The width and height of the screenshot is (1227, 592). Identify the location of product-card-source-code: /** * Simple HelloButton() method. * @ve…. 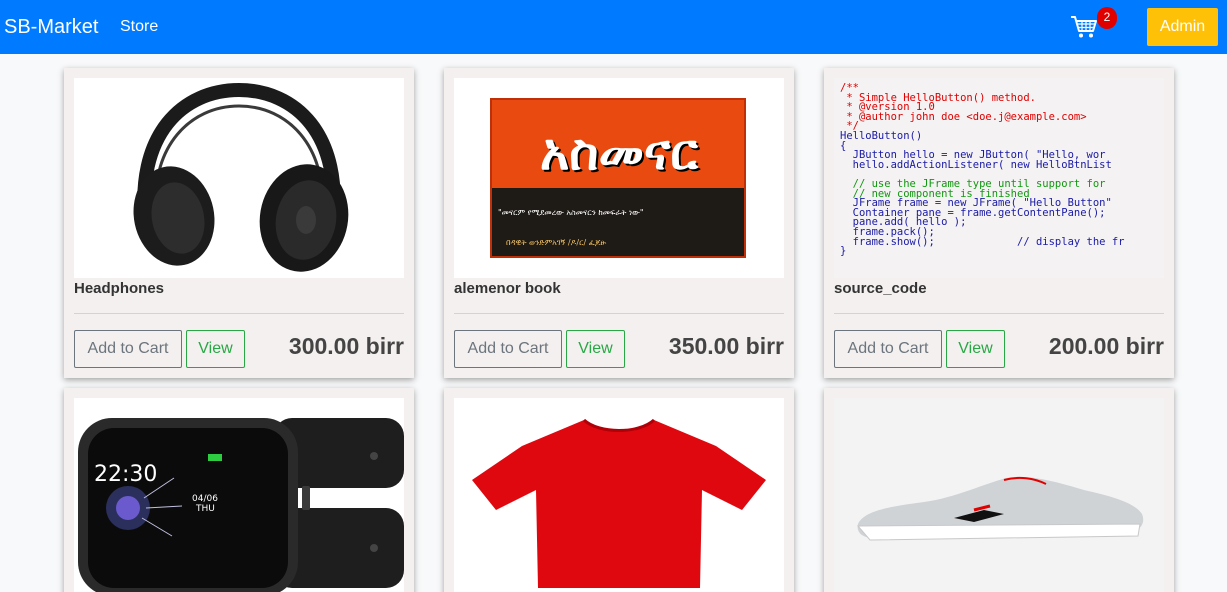
(999, 223).